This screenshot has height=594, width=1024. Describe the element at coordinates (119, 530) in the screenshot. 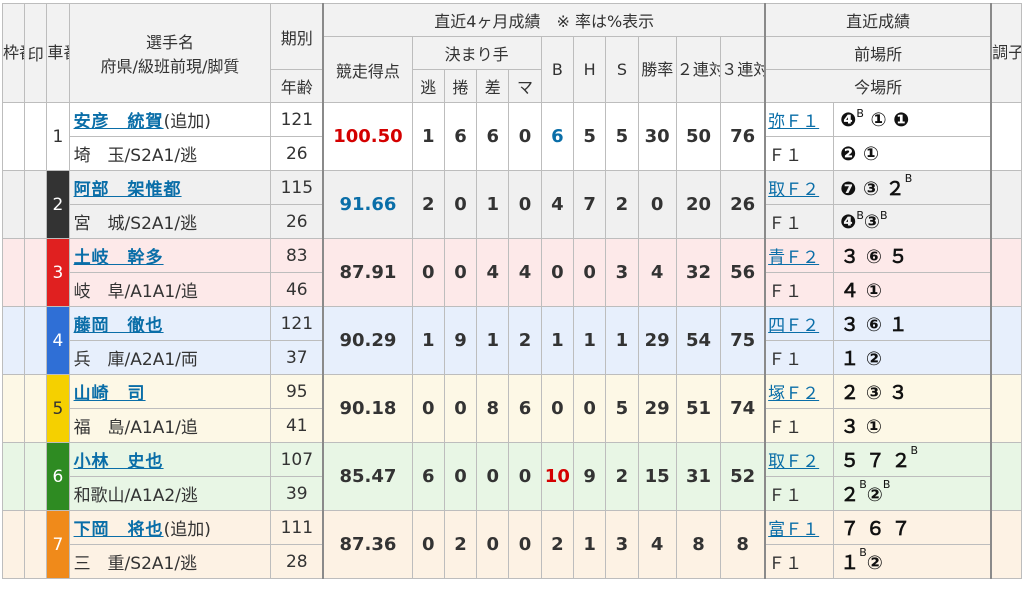

I see `rider-name-link: 下岡 将也` at that location.